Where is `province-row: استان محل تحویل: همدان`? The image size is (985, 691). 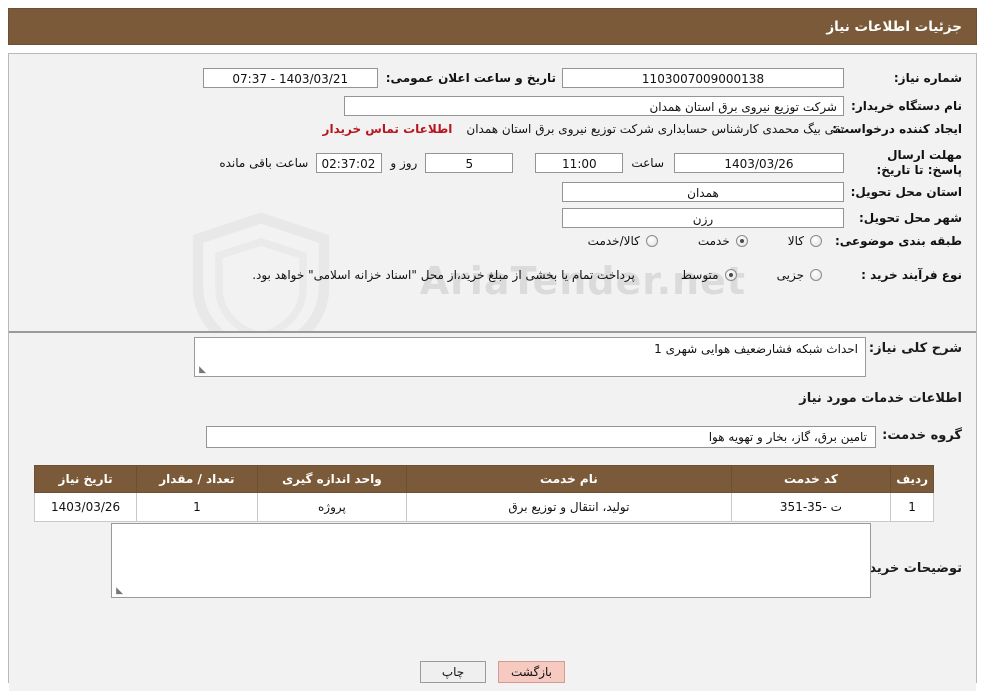
province-row: استان محل تحویل: همدان is located at coordinates (762, 192).